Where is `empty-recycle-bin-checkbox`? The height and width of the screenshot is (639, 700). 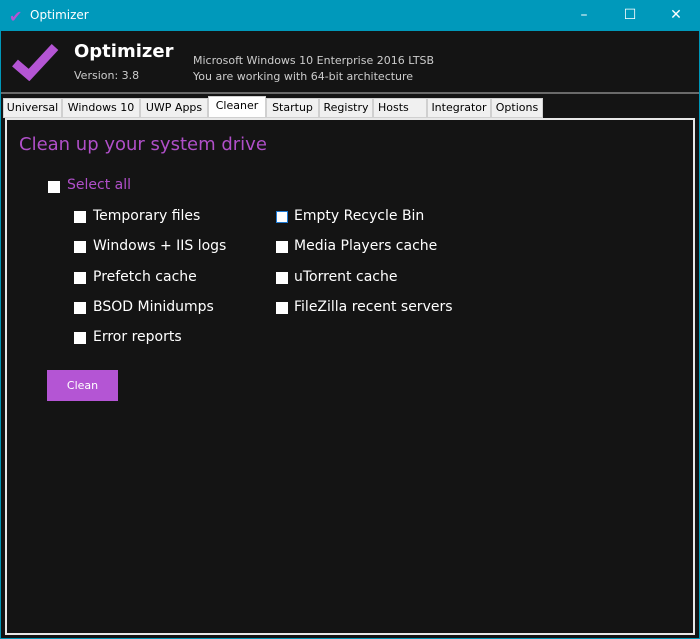 empty-recycle-bin-checkbox is located at coordinates (282, 217).